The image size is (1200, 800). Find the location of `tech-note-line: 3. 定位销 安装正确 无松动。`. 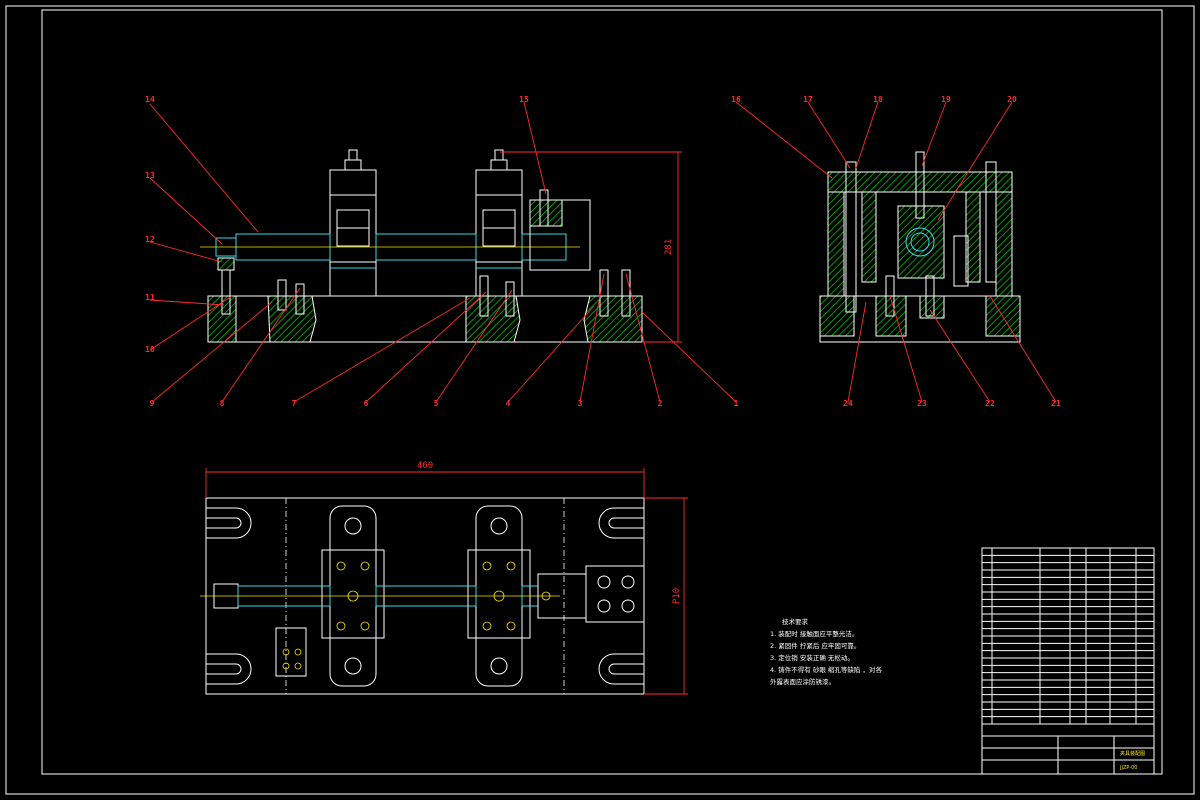

tech-note-line: 3. 定位销 安装正确 无松动。 is located at coordinates (812, 657).